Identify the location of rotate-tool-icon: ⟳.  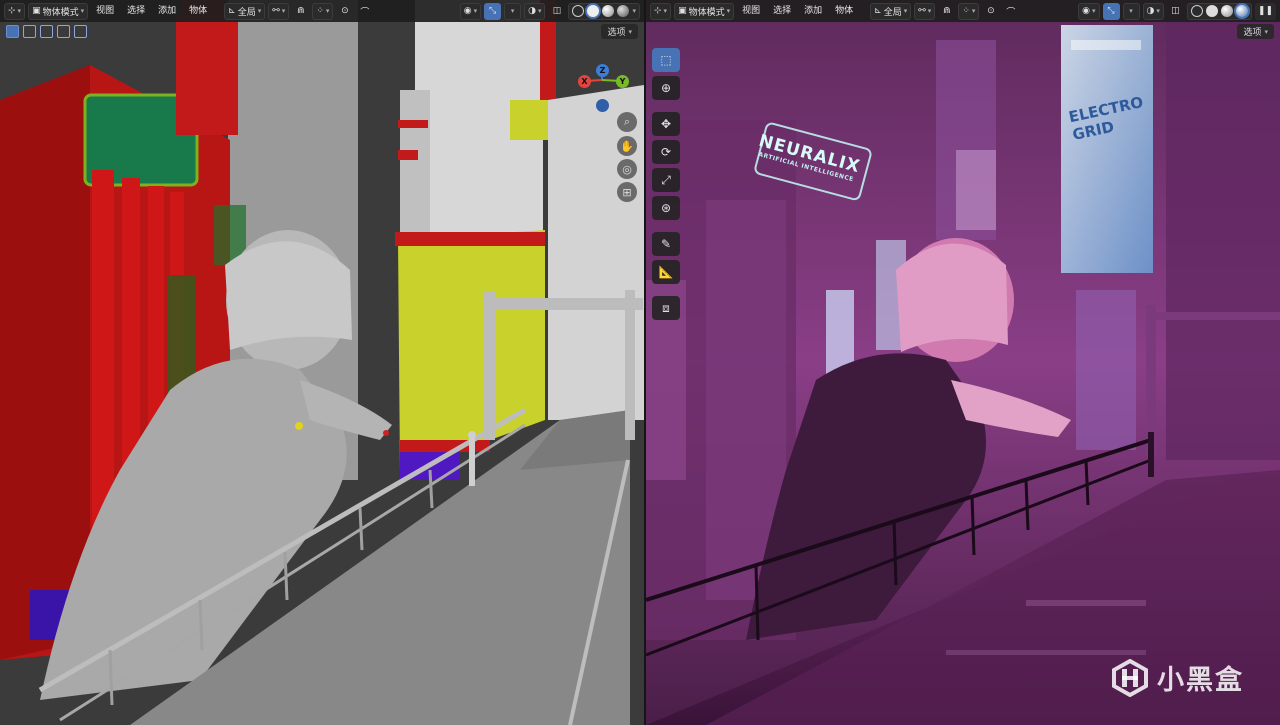
(666, 152).